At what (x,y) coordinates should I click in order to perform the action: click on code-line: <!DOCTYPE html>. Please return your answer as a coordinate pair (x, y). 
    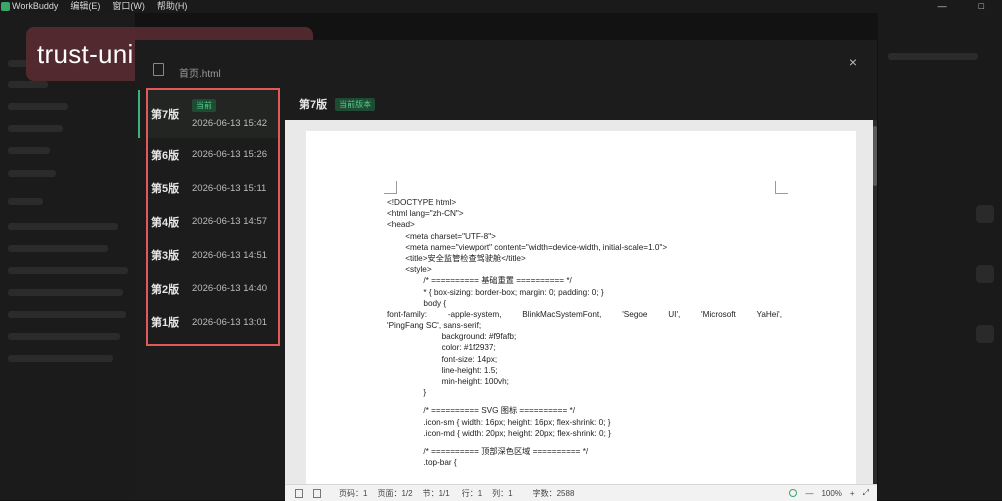
    Looking at the image, I should click on (422, 202).